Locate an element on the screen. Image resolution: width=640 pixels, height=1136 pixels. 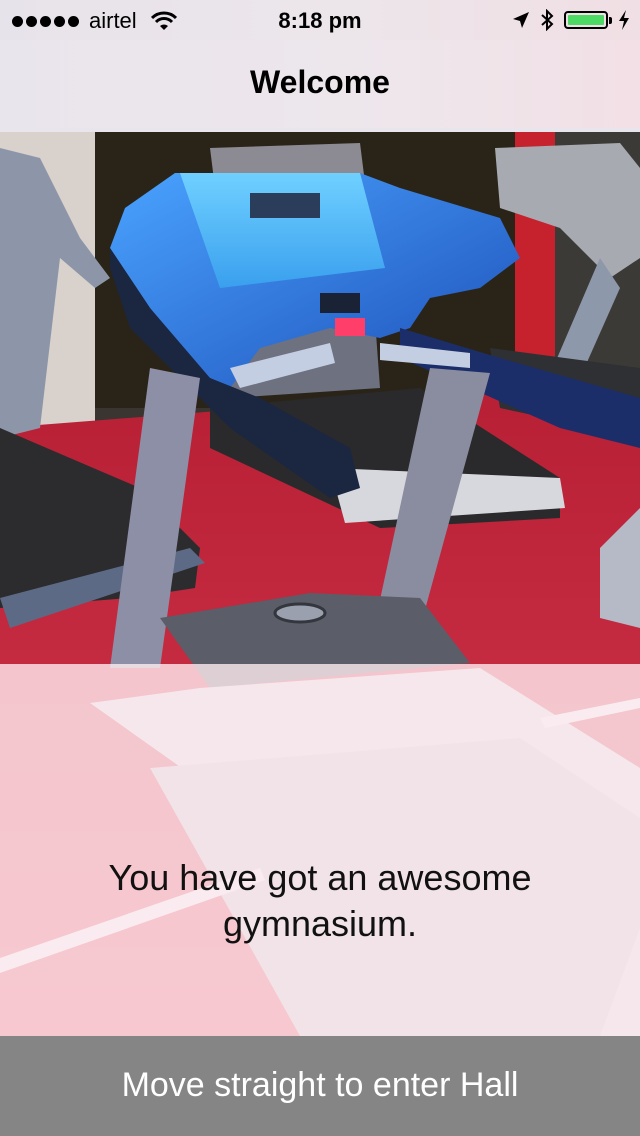
signal-dots-icon is located at coordinates (45, 21).